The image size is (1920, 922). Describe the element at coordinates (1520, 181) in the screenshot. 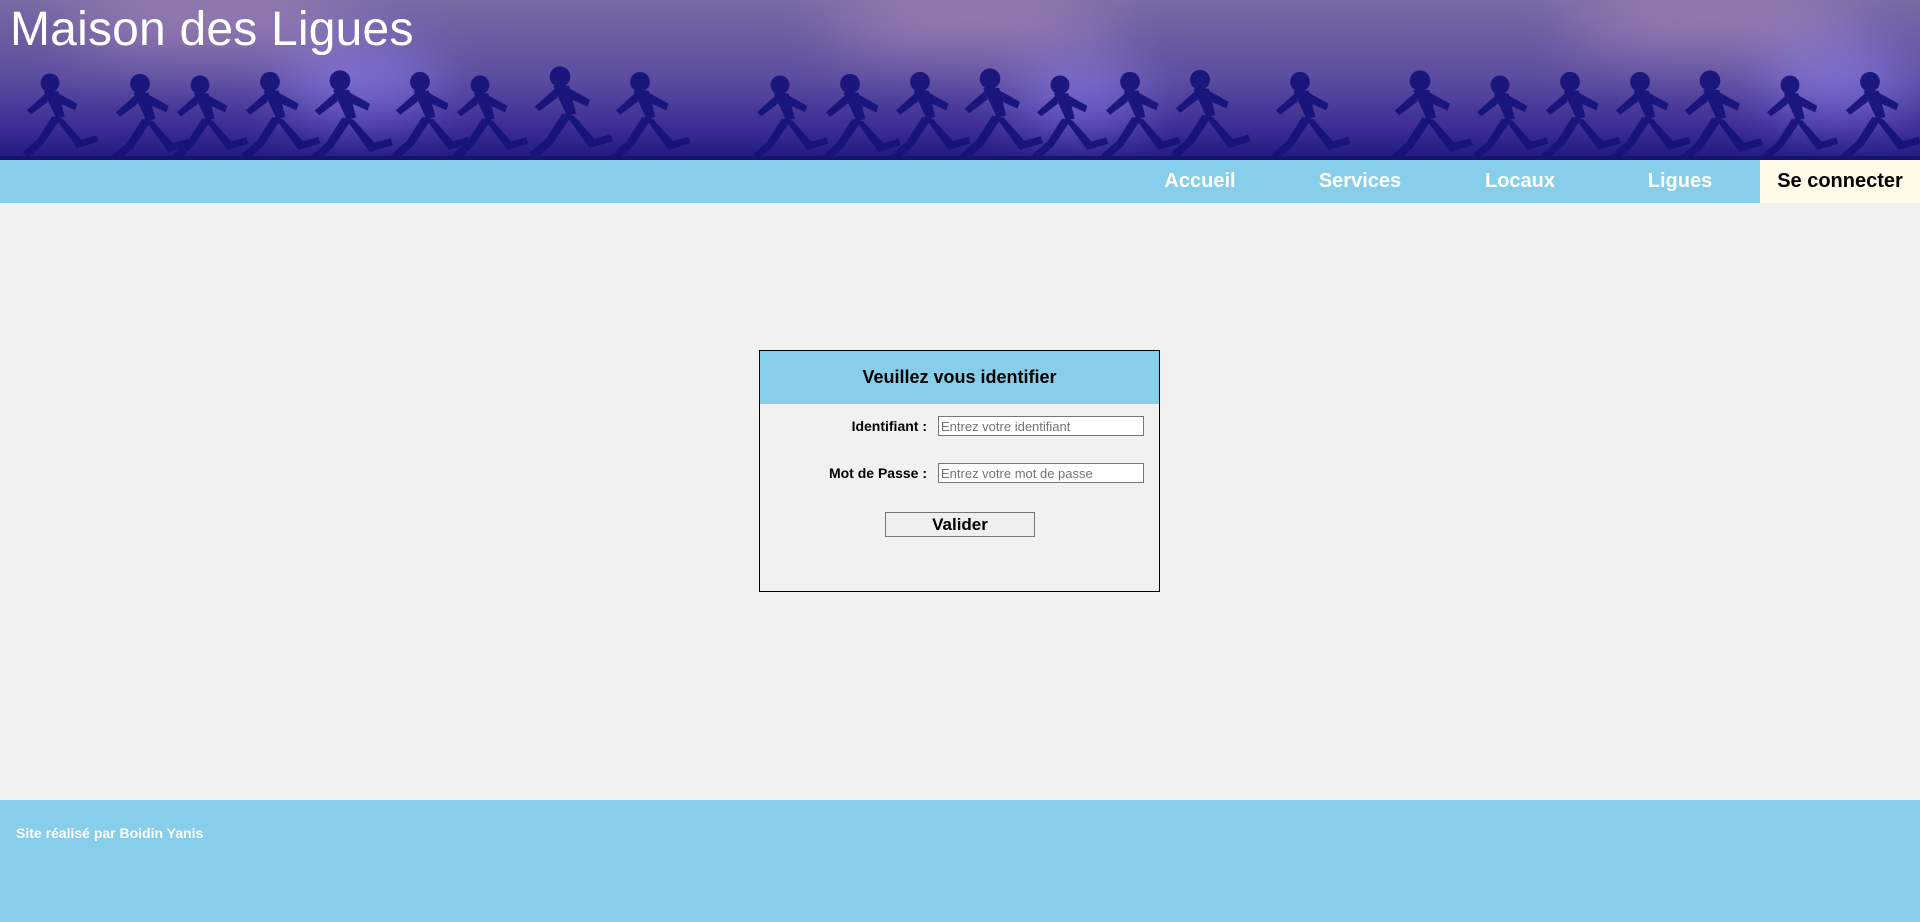

I see `nav-item-locaux: Locaux` at that location.